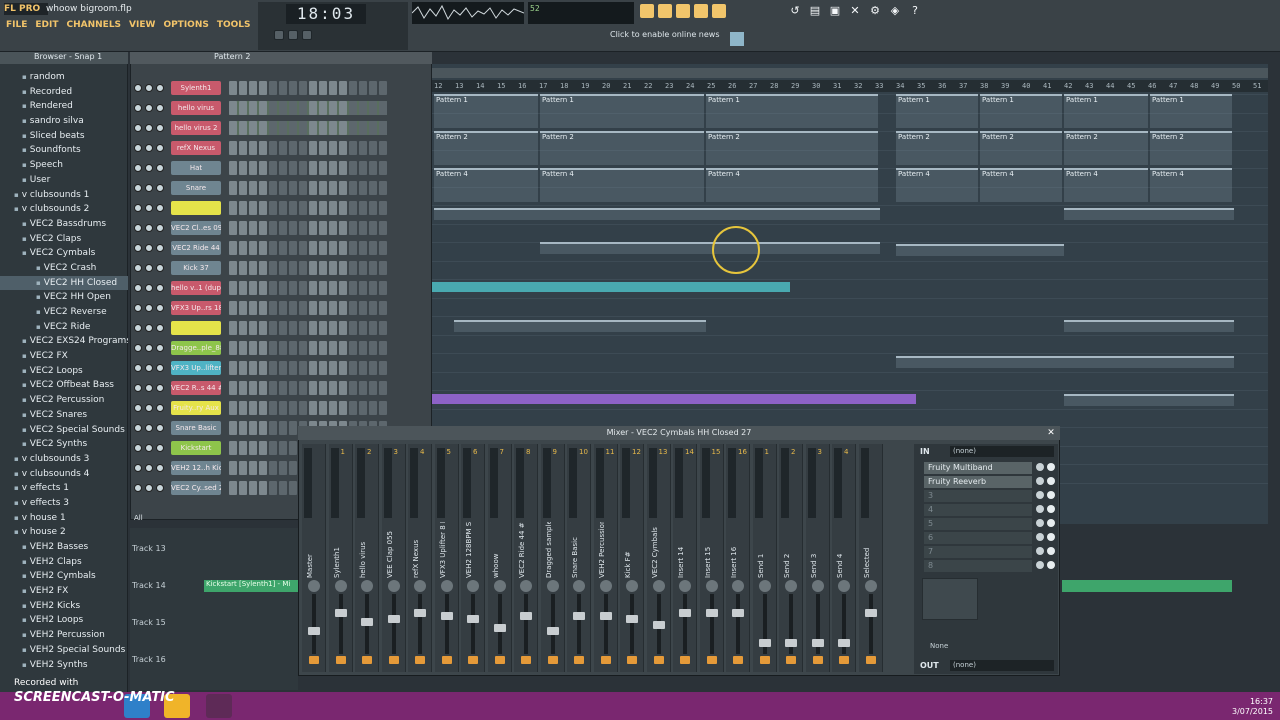 Image resolution: width=1280 pixels, height=720 pixels. I want to click on fx-slot-mix-icon, so click(1051, 467).